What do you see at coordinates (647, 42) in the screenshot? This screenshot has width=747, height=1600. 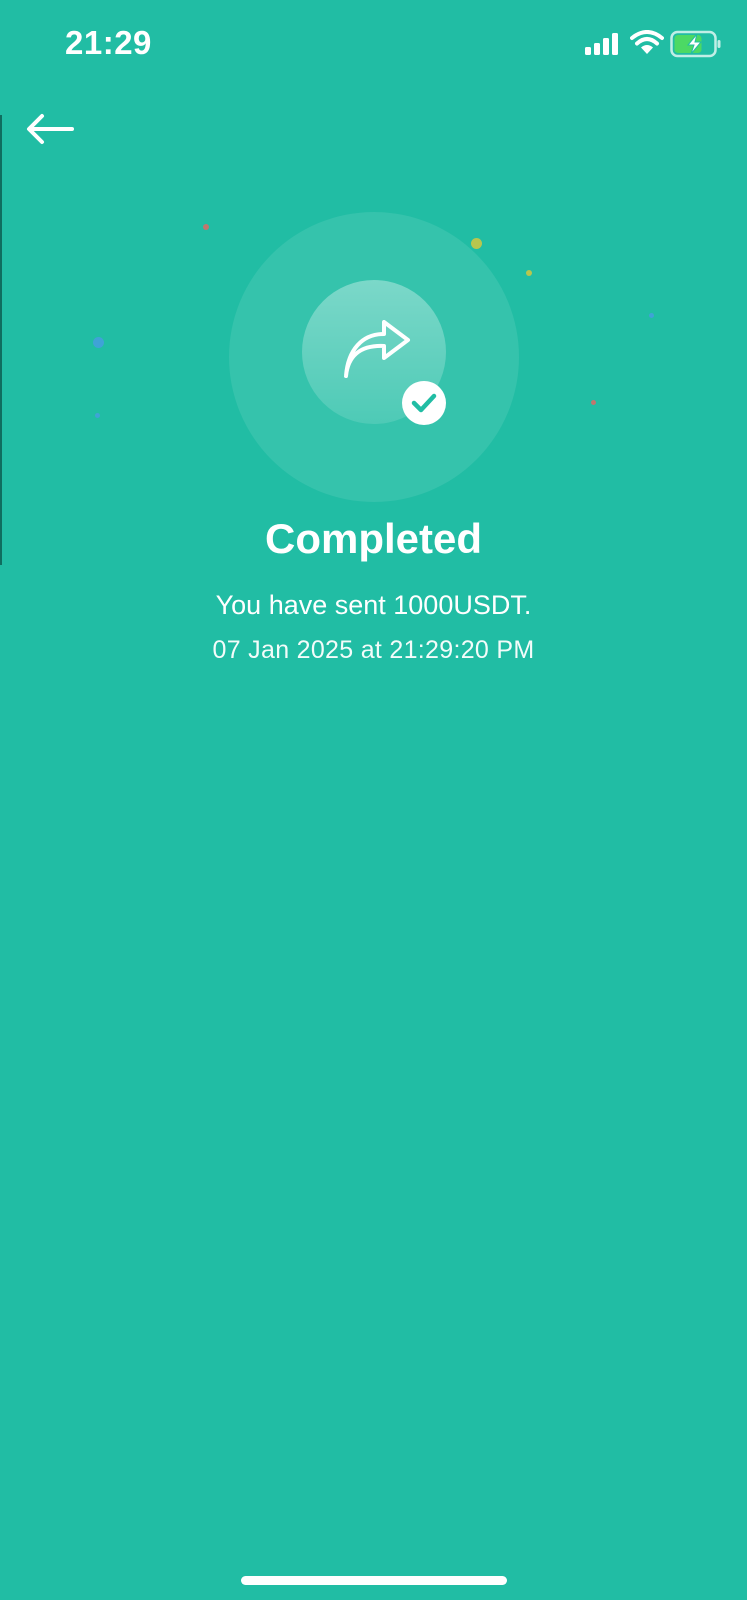 I see `wifi-icon` at bounding box center [647, 42].